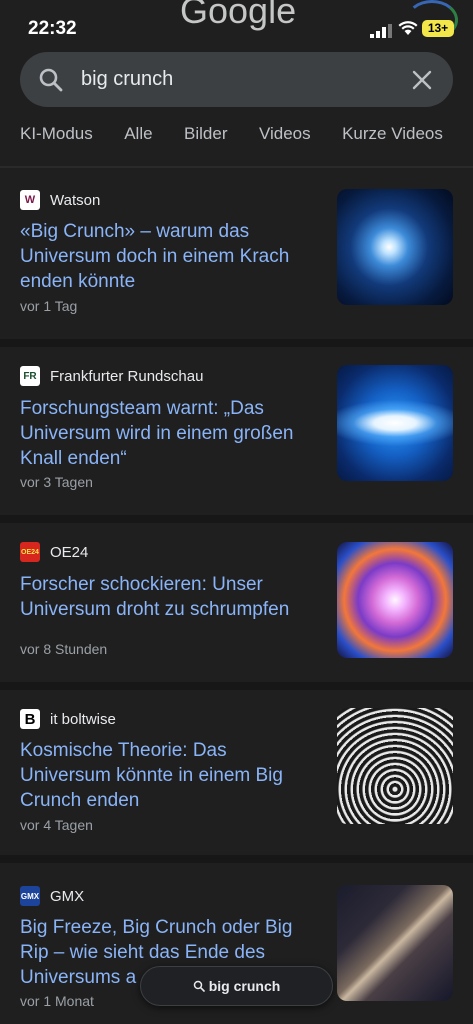 This screenshot has height=1024, width=473. I want to click on result-source: W Watson, so click(60, 200).